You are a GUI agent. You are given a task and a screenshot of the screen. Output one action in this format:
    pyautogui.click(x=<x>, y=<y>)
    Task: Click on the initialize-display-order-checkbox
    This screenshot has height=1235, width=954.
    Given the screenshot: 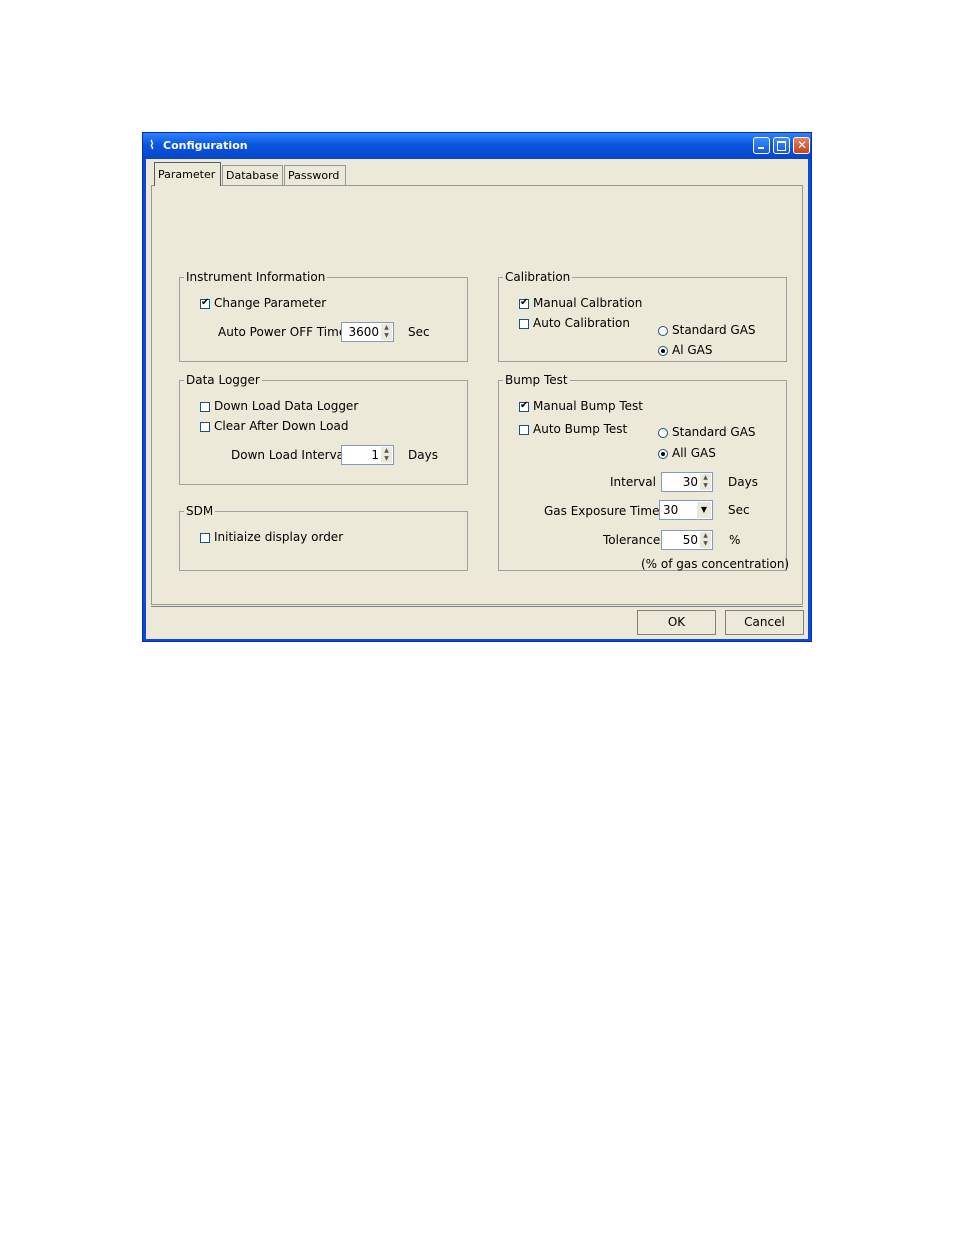 What is the action you would take?
    pyautogui.click(x=205, y=538)
    